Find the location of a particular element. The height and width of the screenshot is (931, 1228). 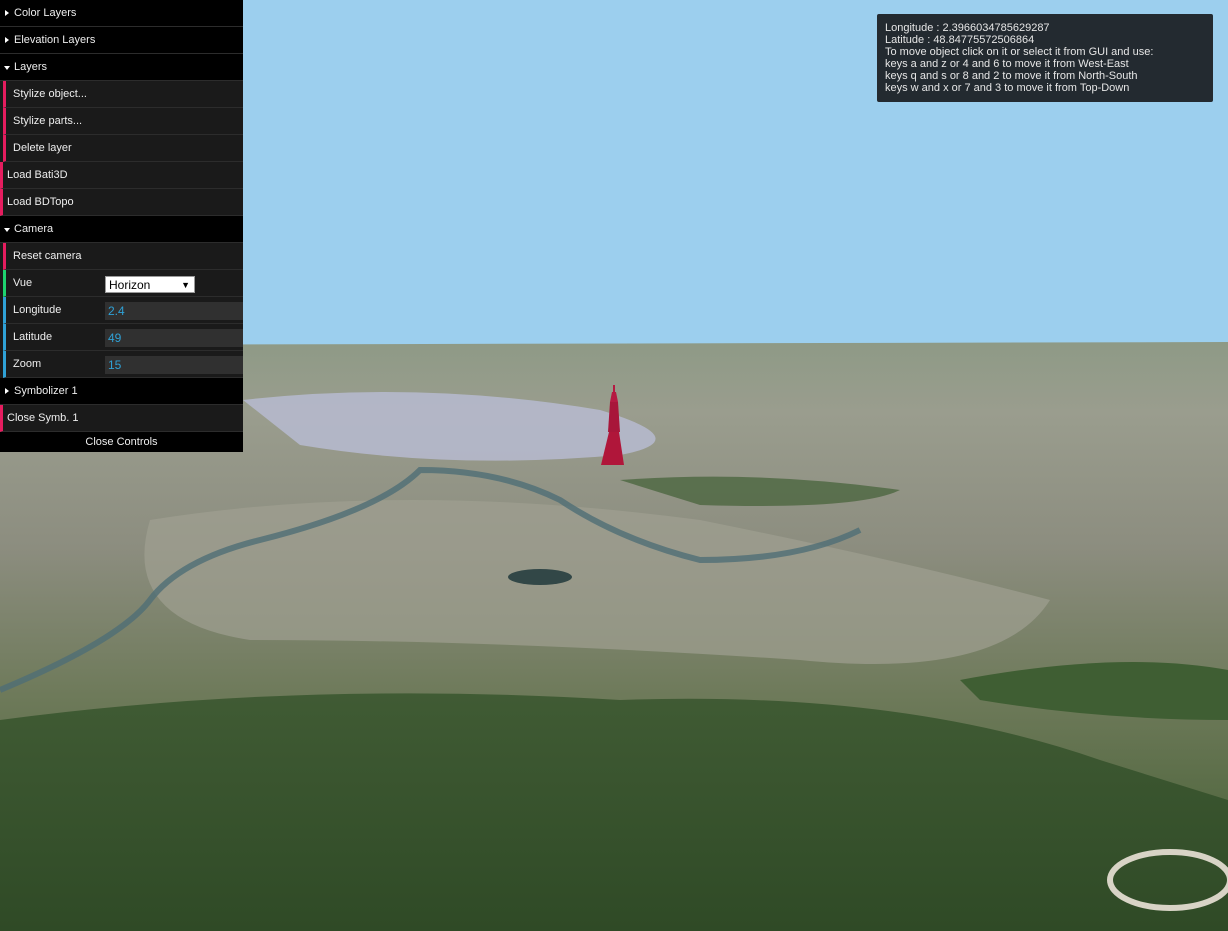

folder-layers: Layers is located at coordinates (121, 67).